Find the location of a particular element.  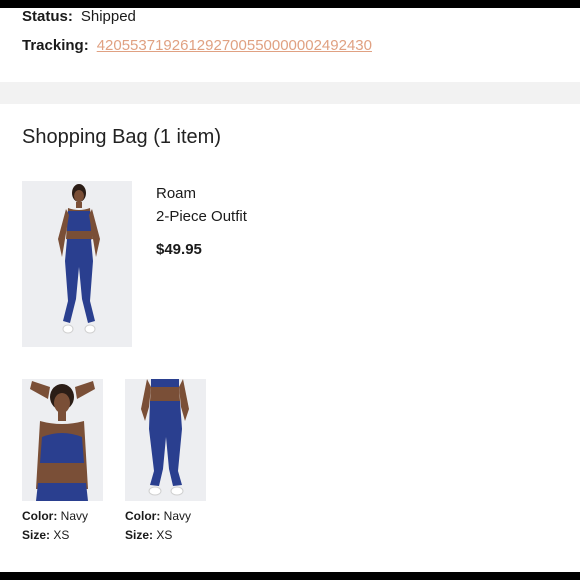

tracking-label: Tracking: is located at coordinates (55, 45).